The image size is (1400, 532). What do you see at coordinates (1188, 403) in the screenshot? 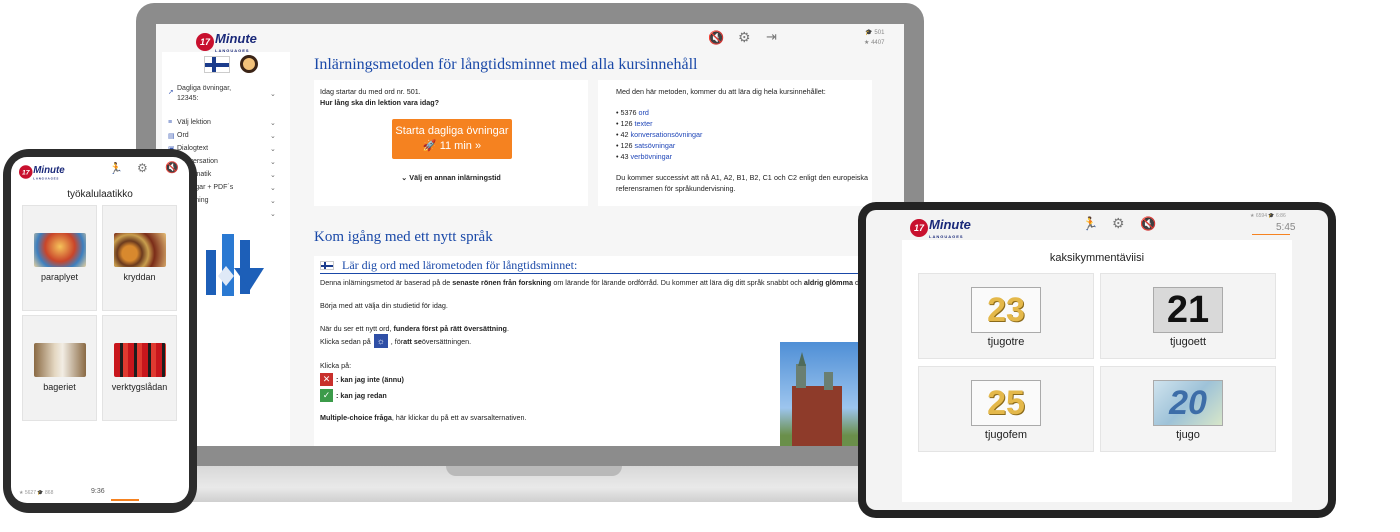
I see `number-image: 20` at bounding box center [1188, 403].